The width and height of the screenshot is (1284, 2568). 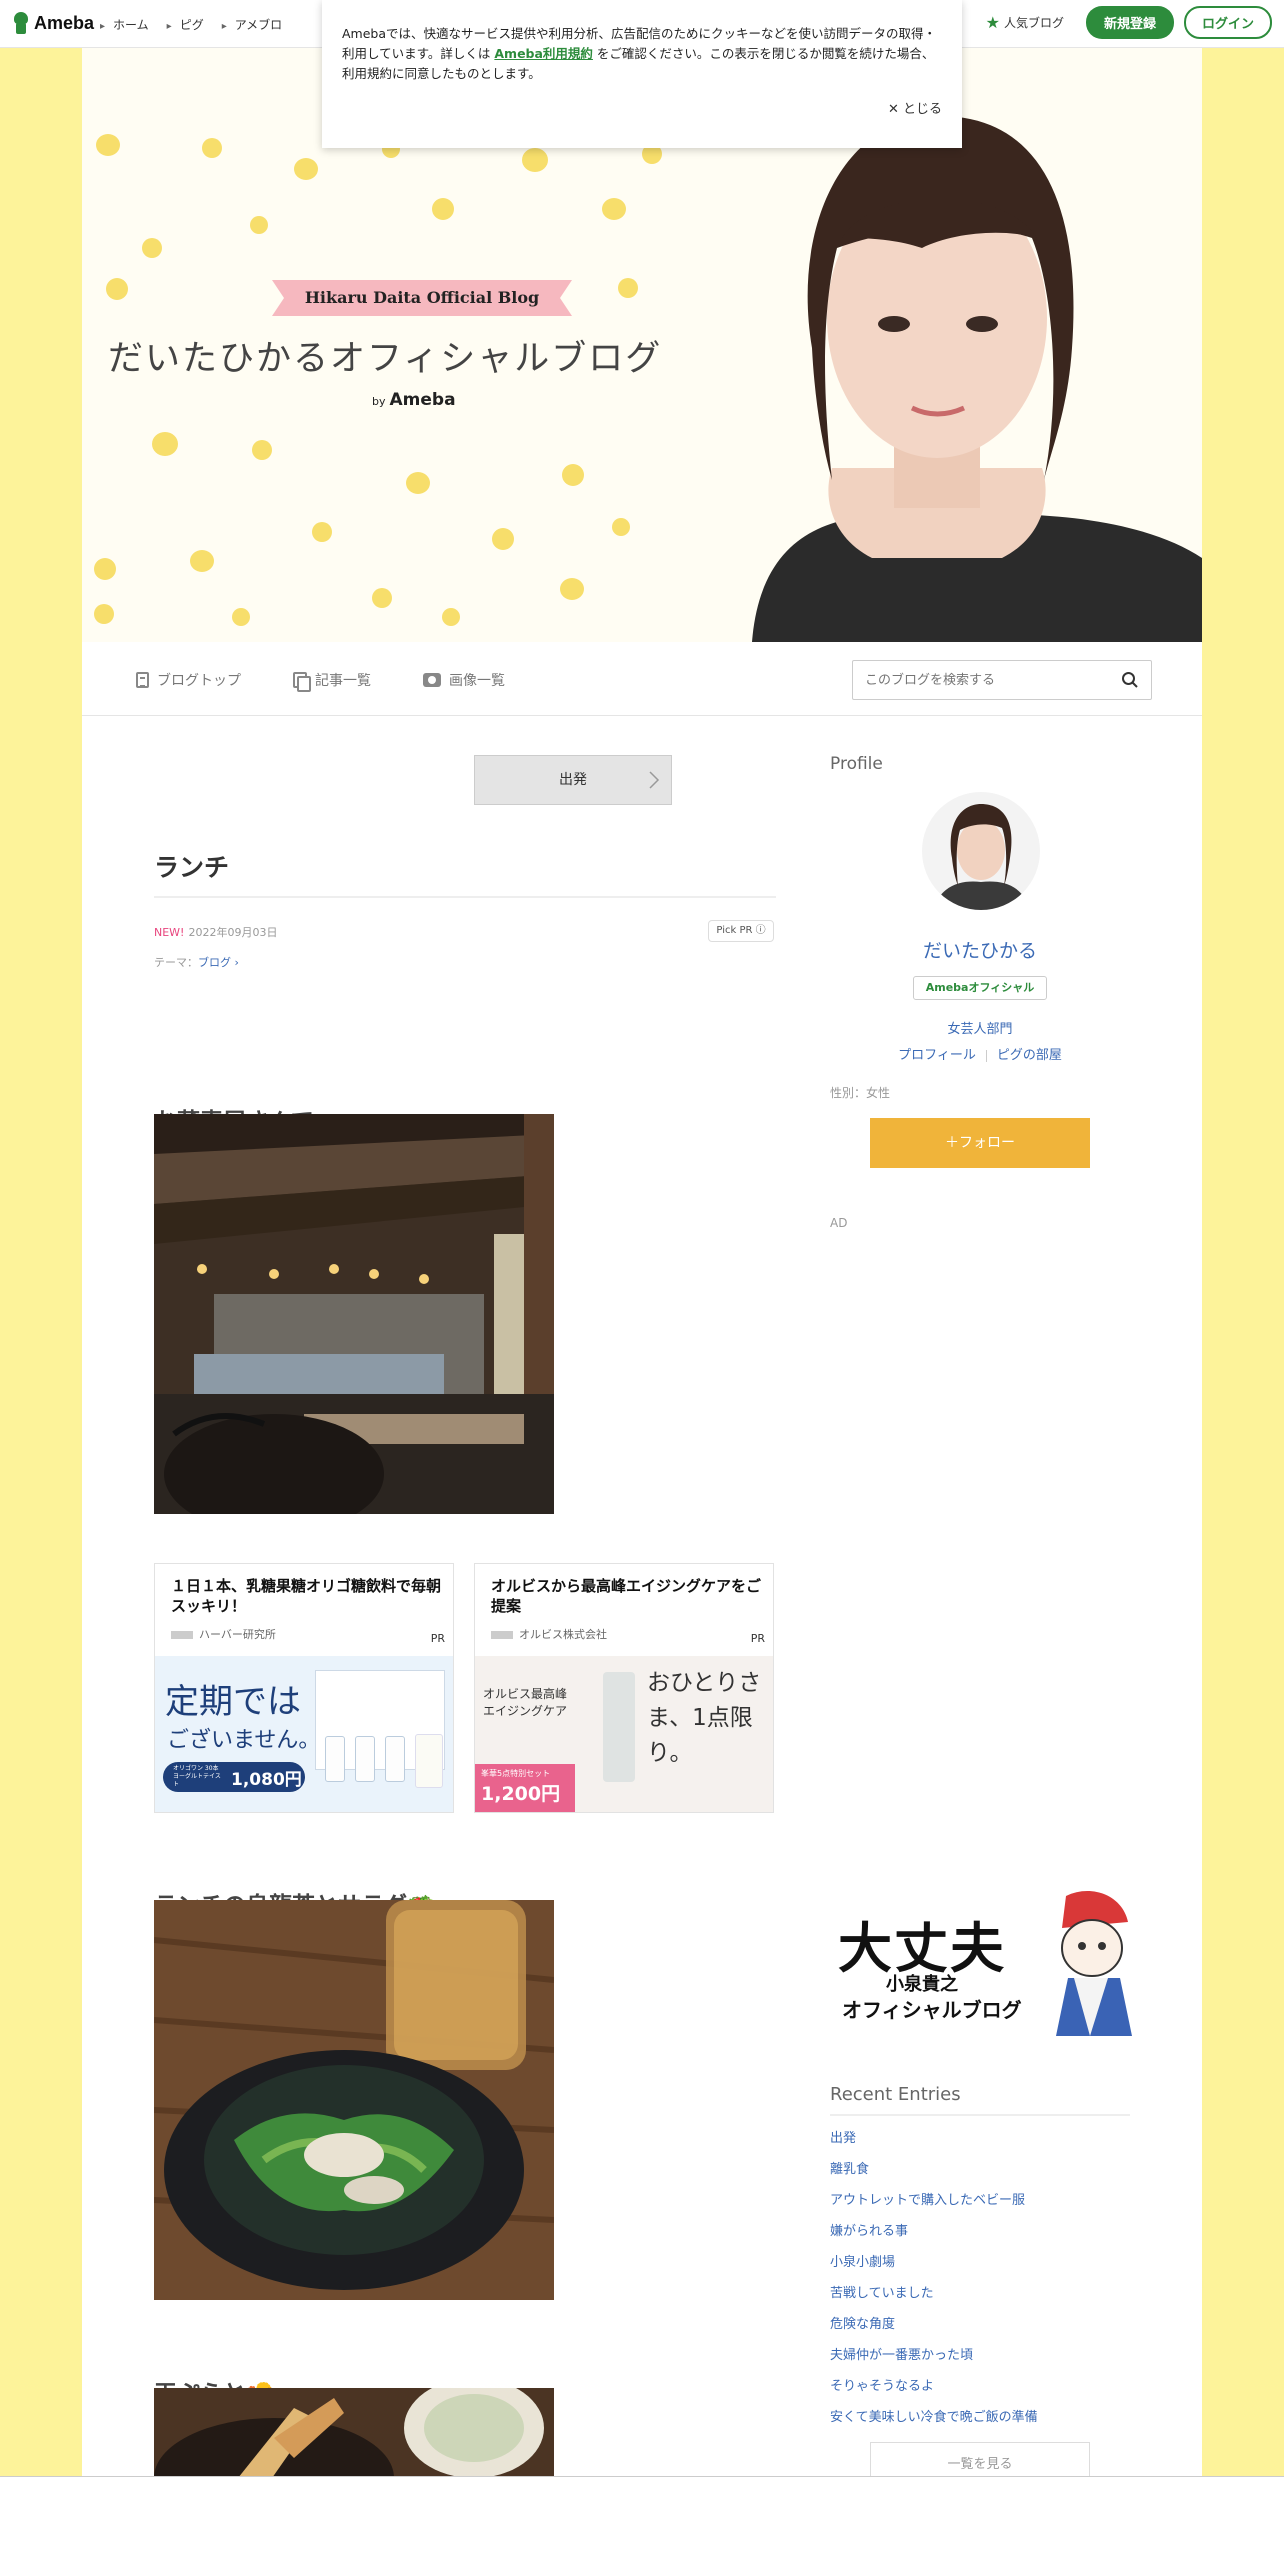 What do you see at coordinates (980, 988) in the screenshot?
I see `ameba-official-badge: Amebaオフィシャル` at bounding box center [980, 988].